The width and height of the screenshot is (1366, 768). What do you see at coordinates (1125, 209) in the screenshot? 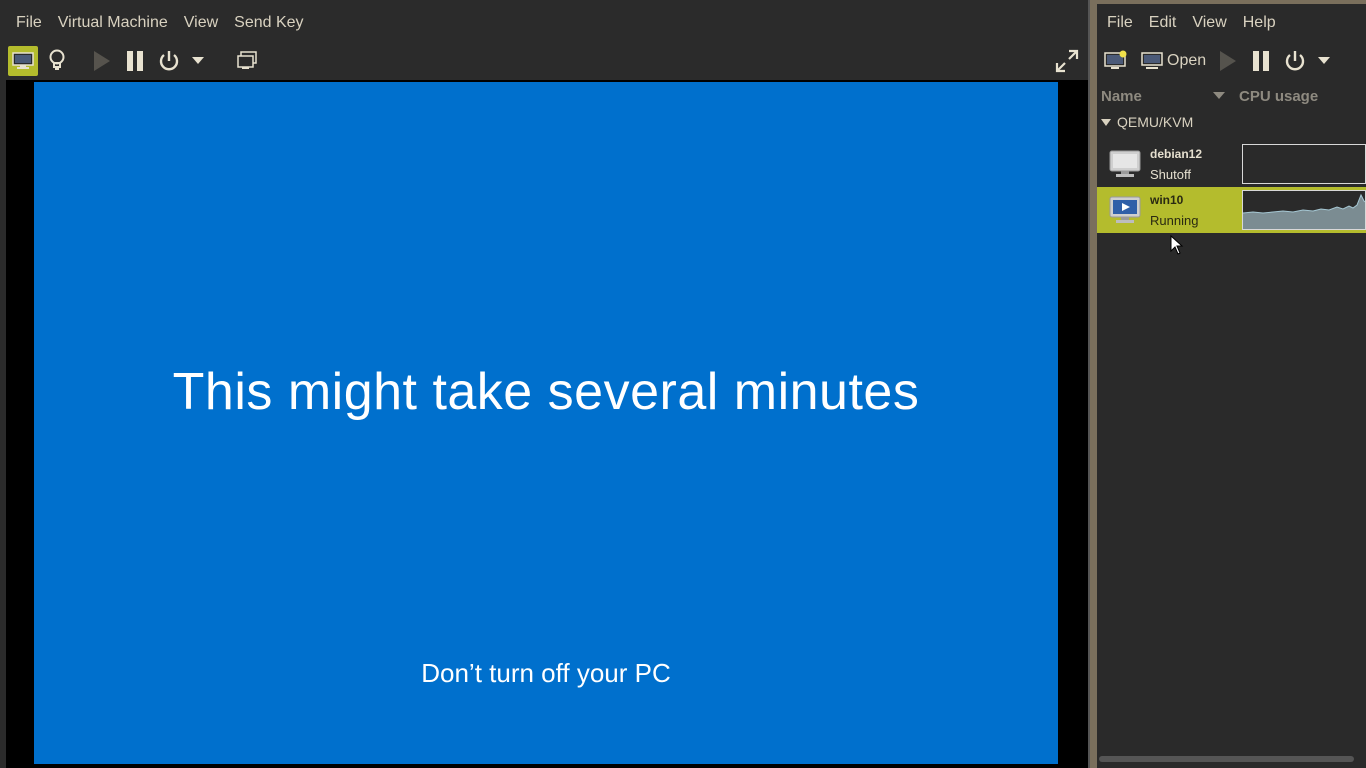
I see `vm-running-icon` at bounding box center [1125, 209].